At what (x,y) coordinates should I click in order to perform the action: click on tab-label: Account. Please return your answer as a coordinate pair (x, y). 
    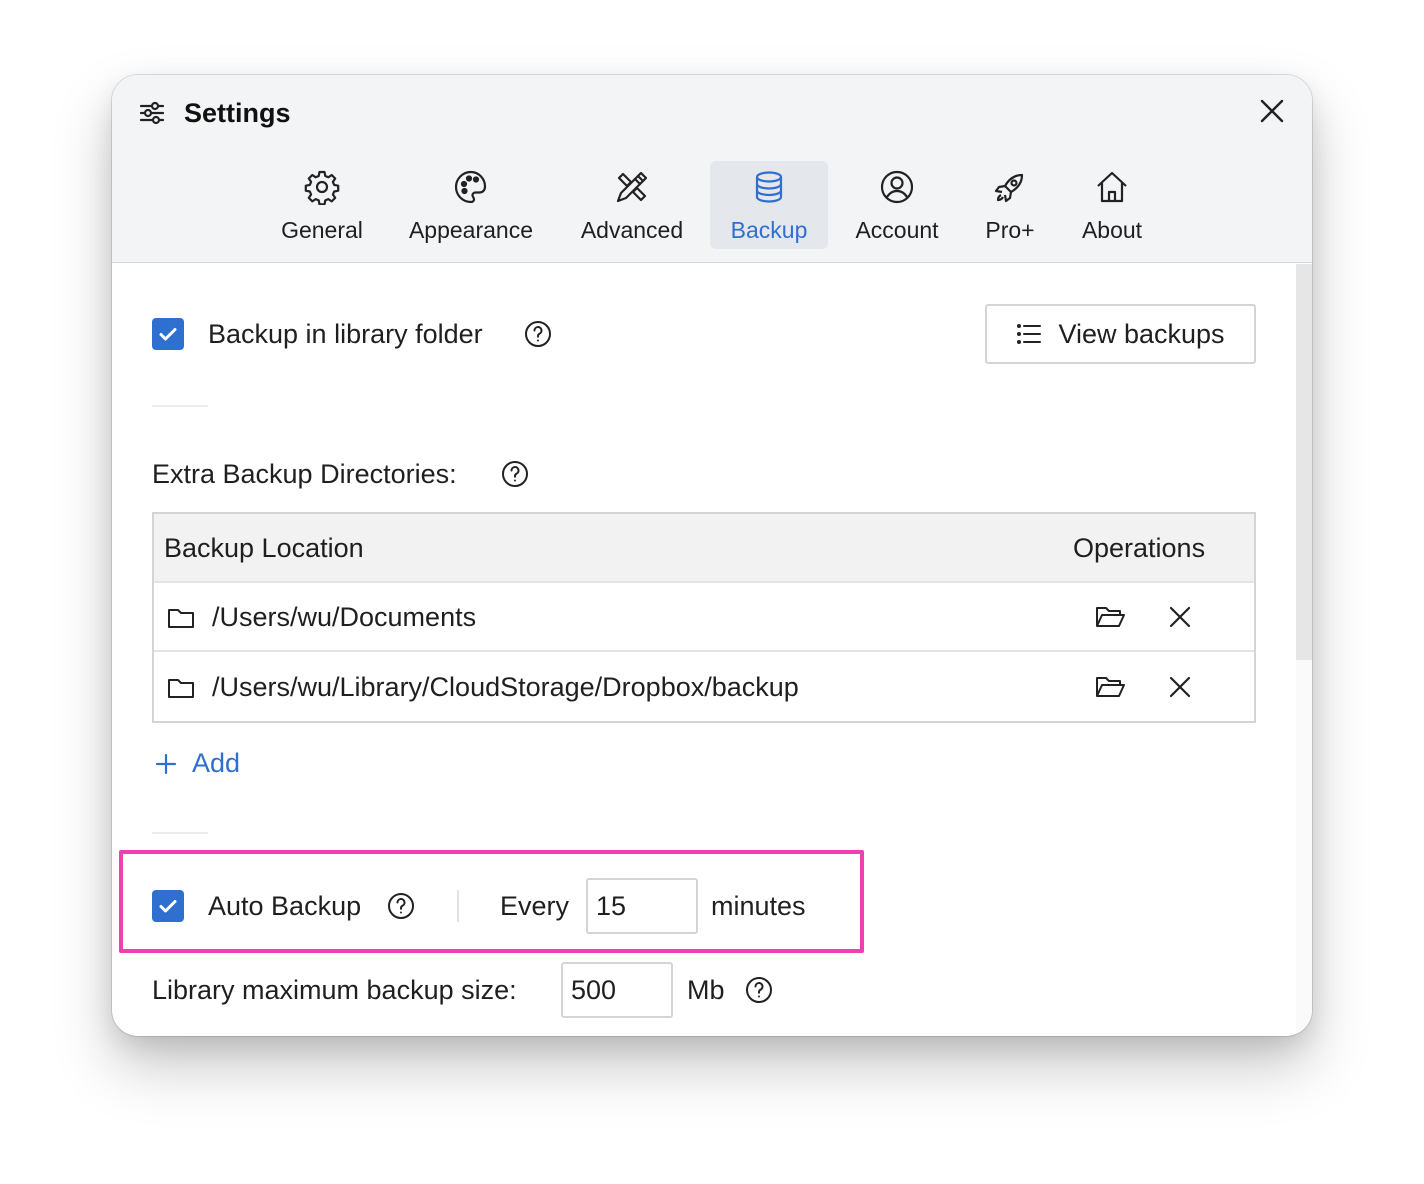
    Looking at the image, I should click on (897, 230).